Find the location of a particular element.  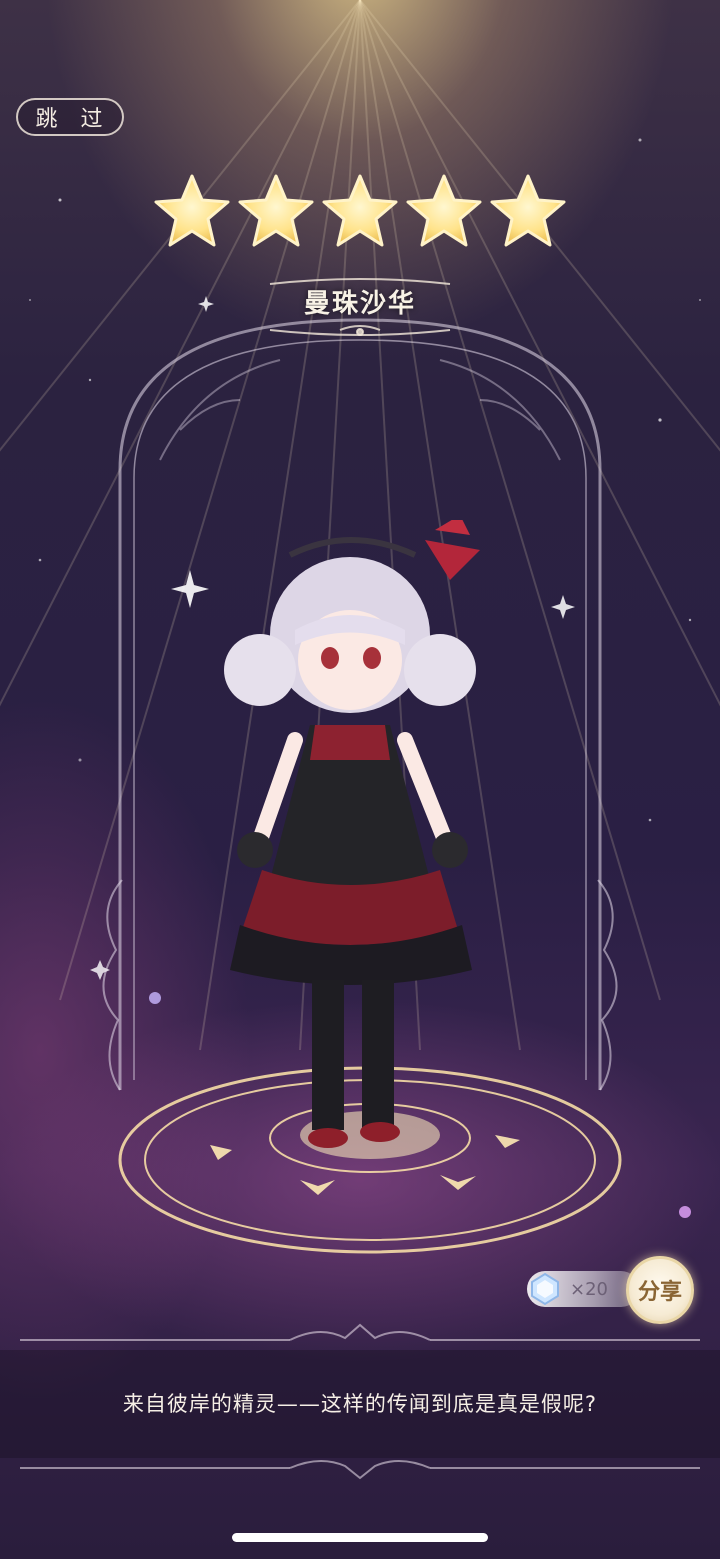

character-name: 曼珠沙华 is located at coordinates (359, 304).